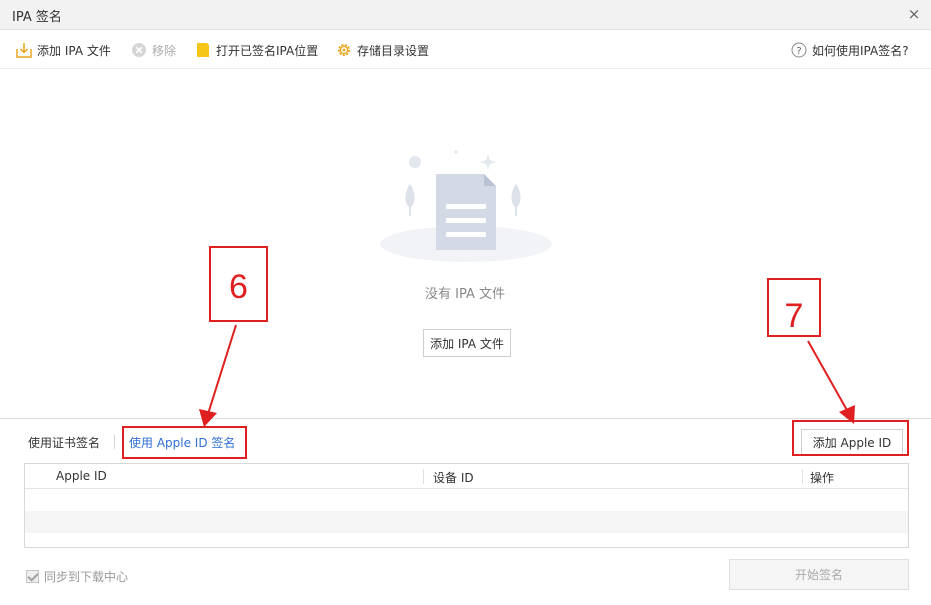 The image size is (931, 605). Describe the element at coordinates (465, 418) in the screenshot. I see `section-divider` at that location.